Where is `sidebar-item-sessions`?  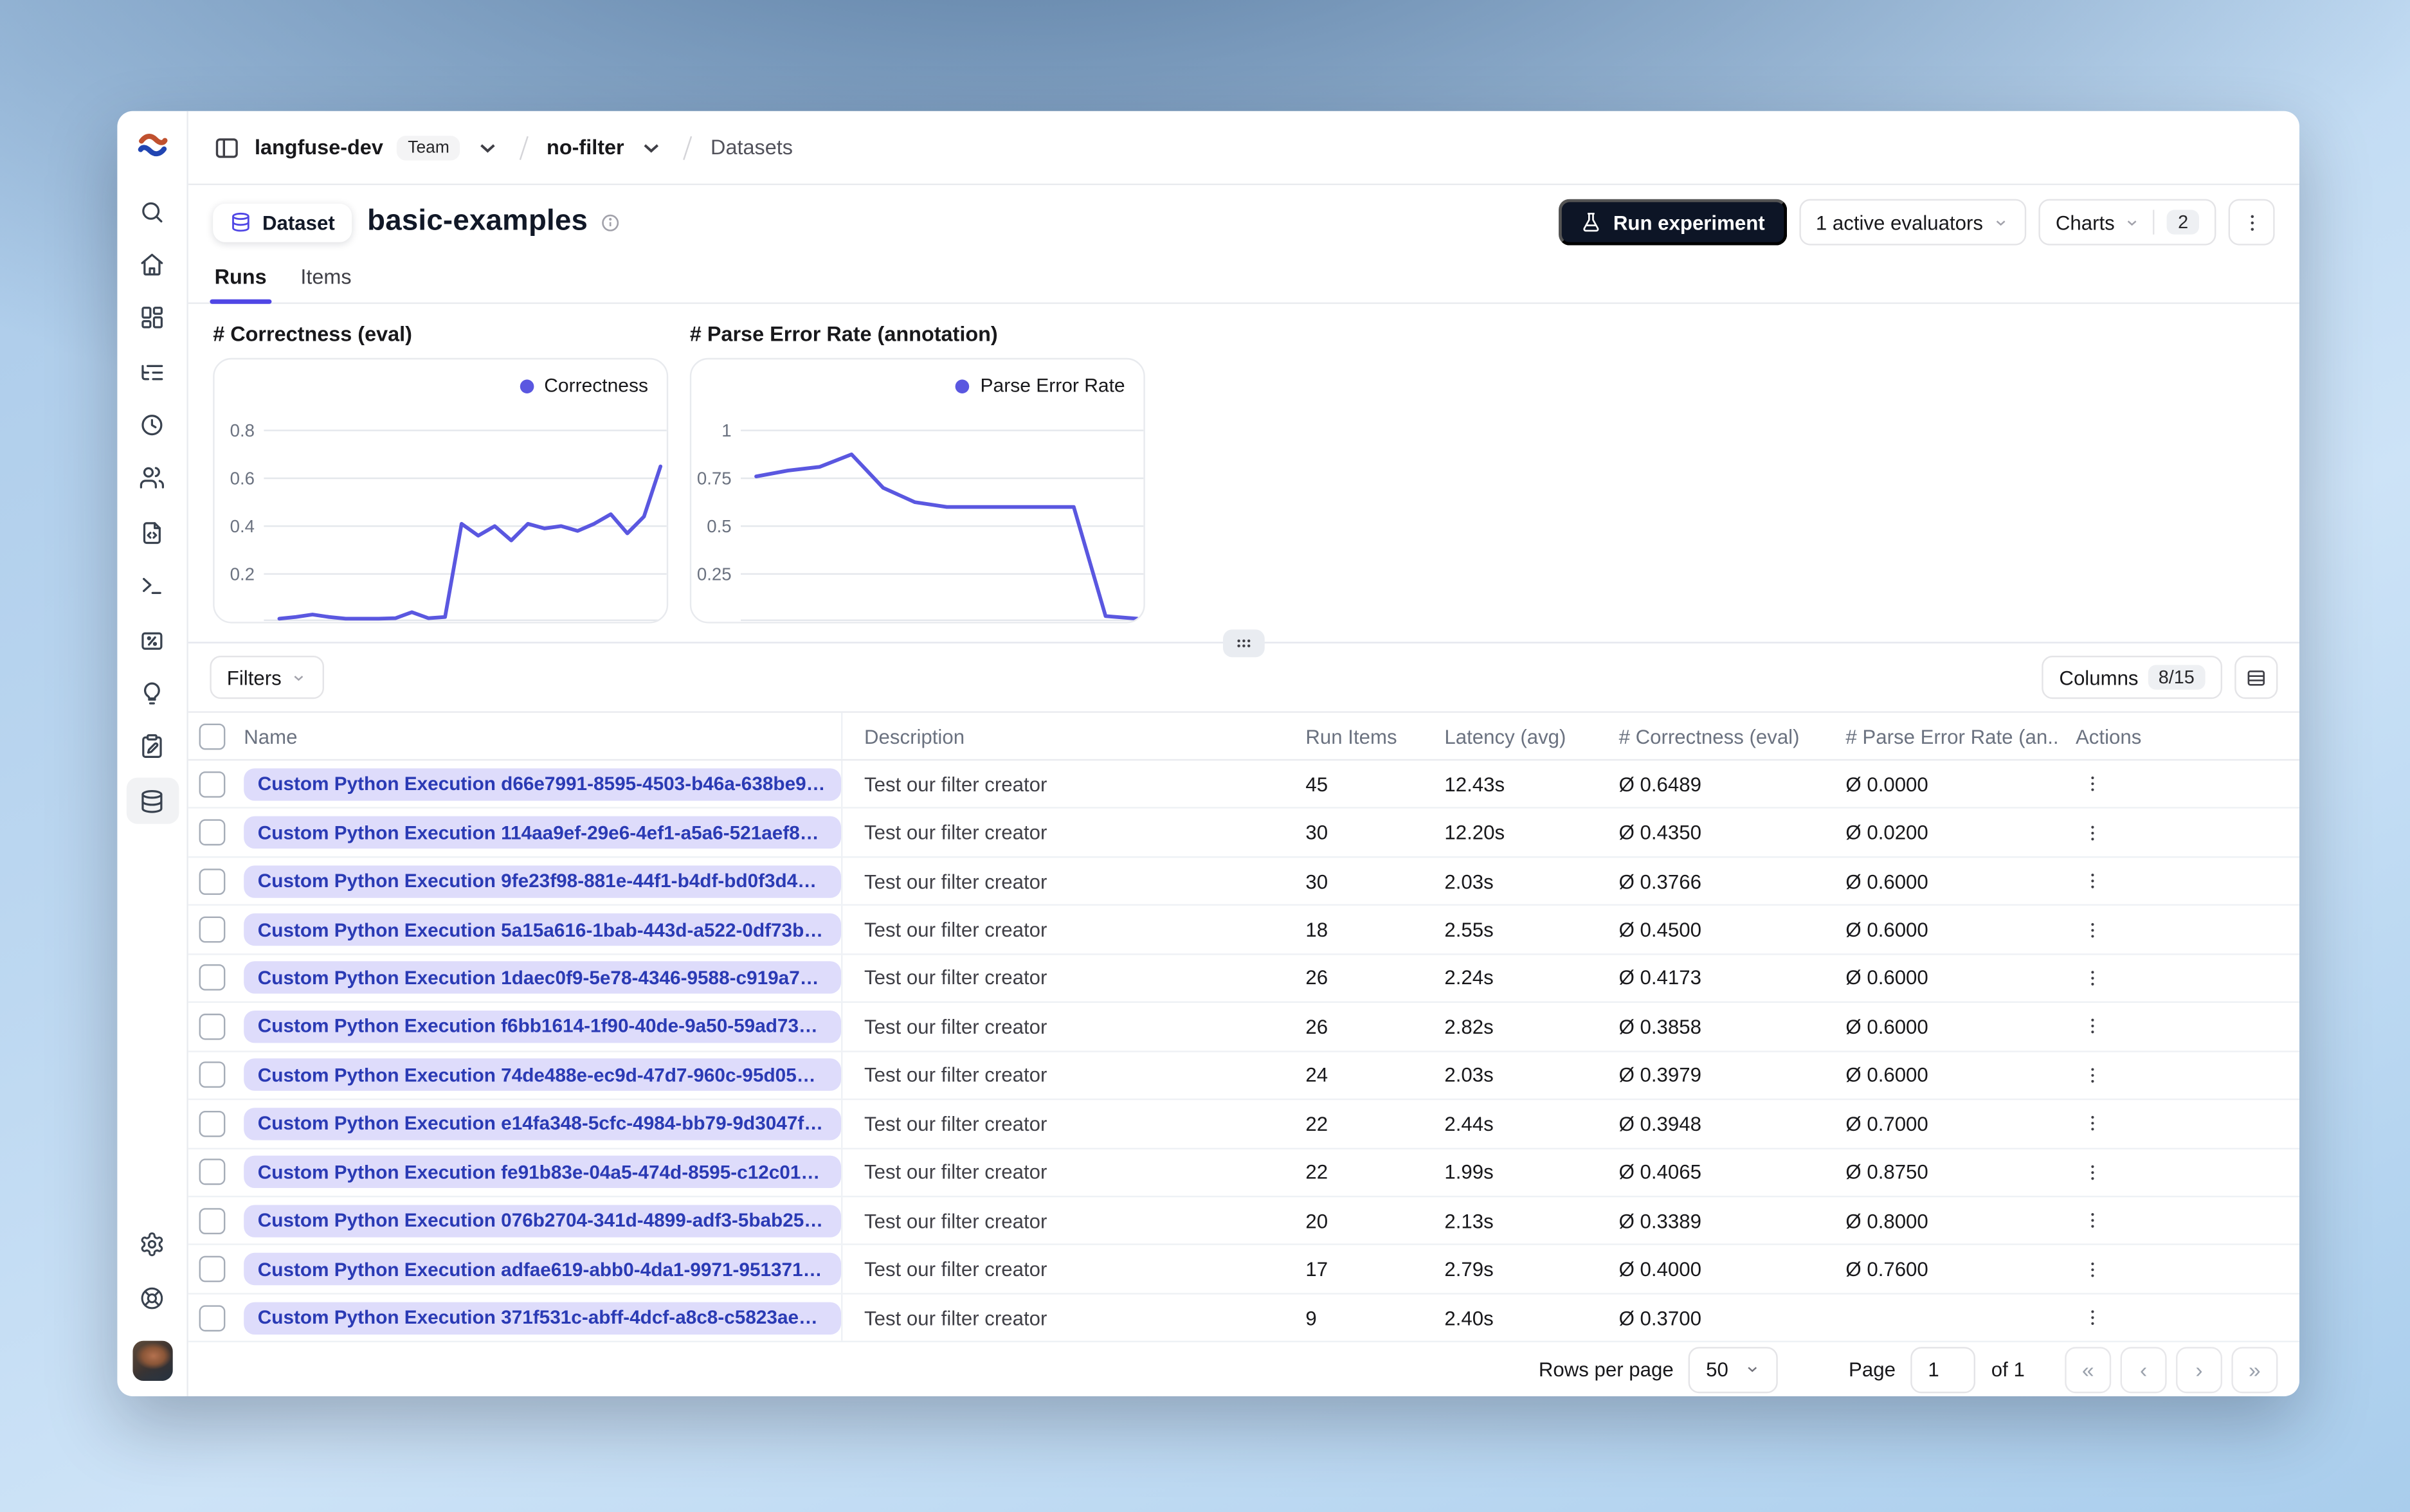
sidebar-item-sessions is located at coordinates (152, 424).